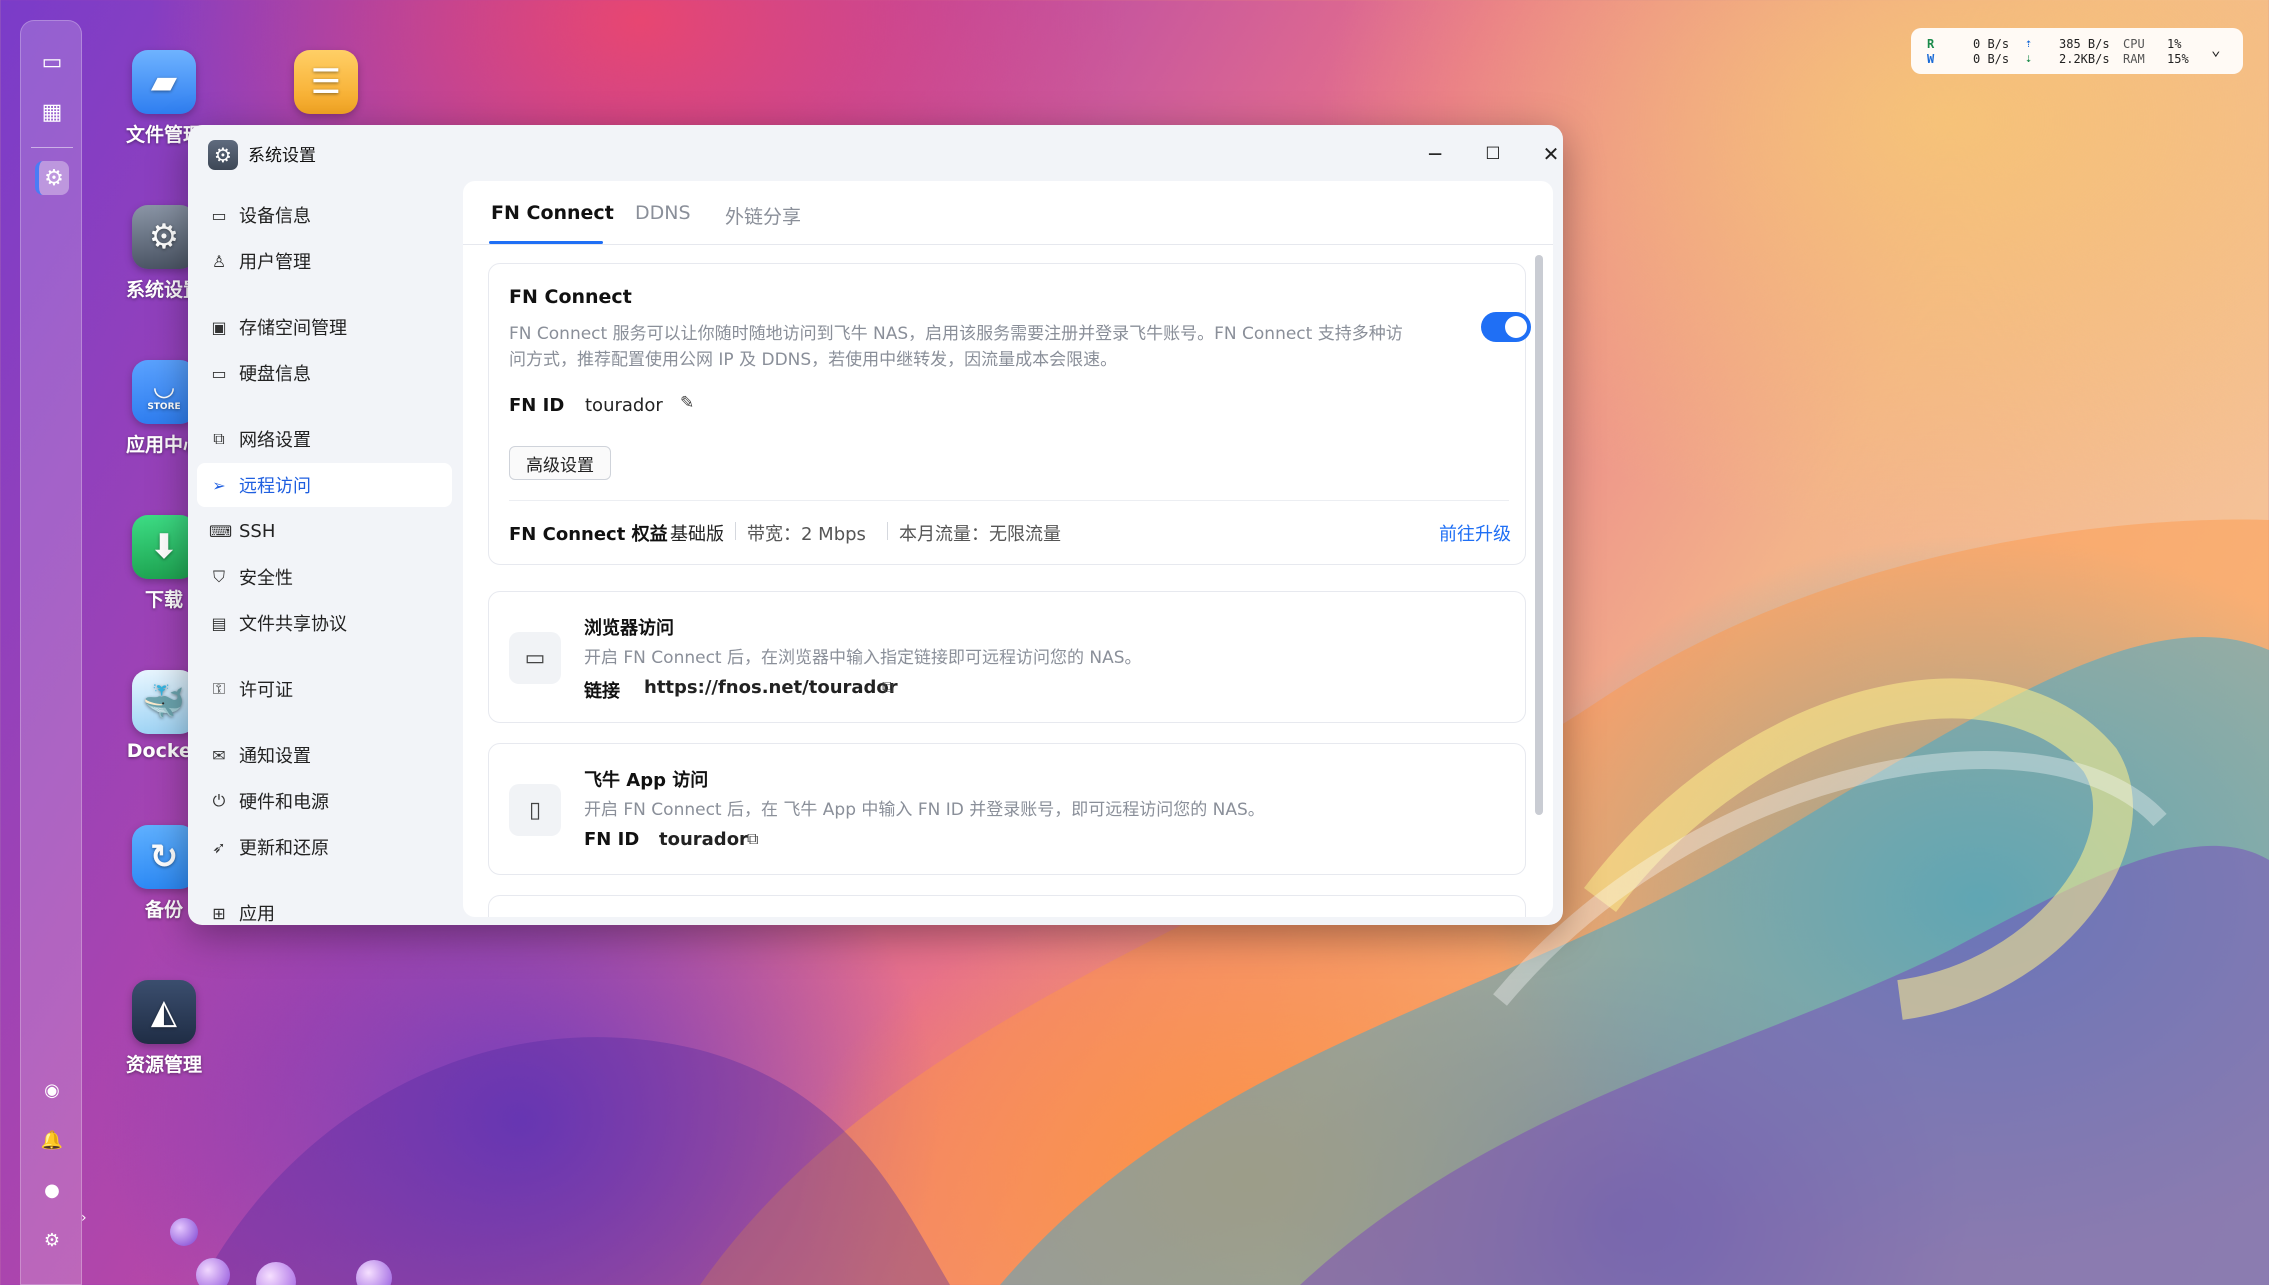  I want to click on disk-icon: ▭, so click(219, 373).